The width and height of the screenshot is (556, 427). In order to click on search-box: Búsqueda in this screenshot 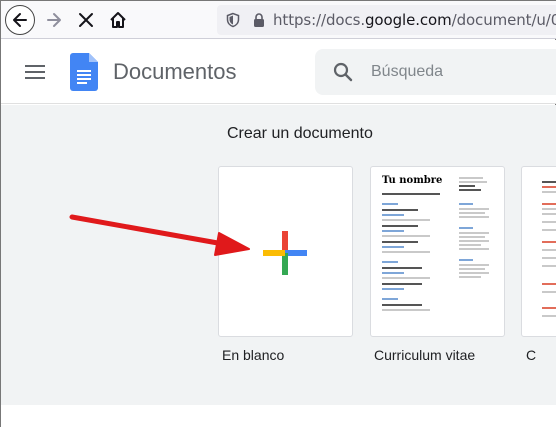, I will do `click(435, 72)`.